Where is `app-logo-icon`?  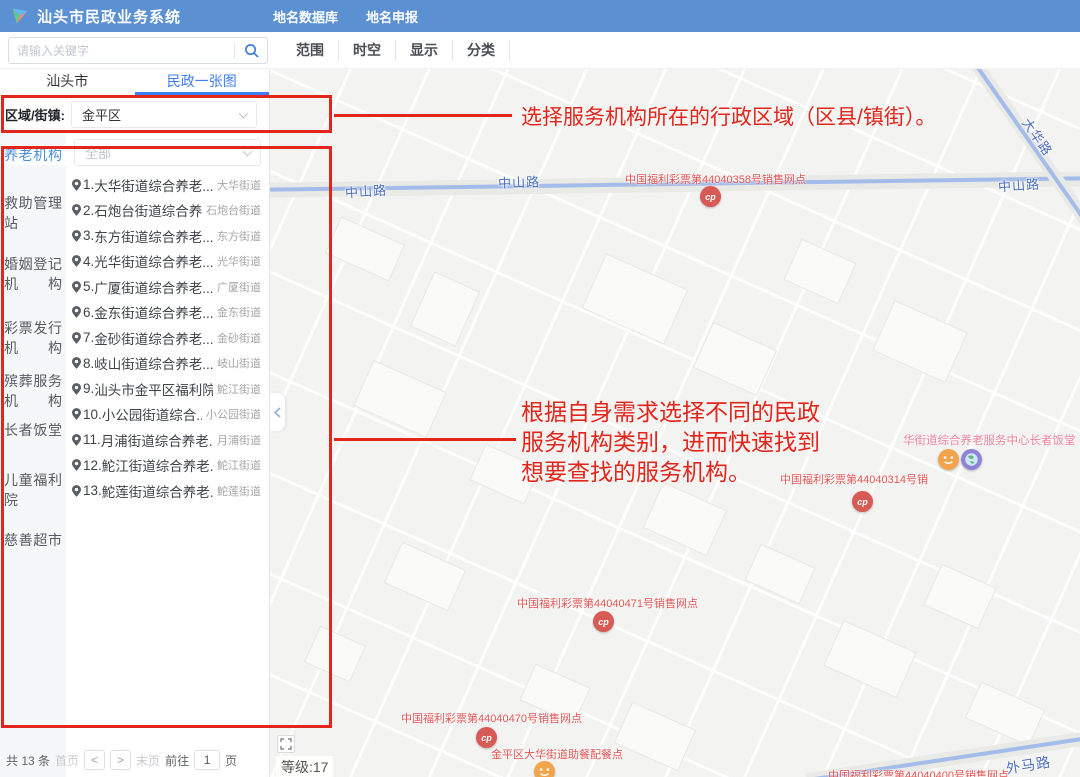
app-logo-icon is located at coordinates (20, 16).